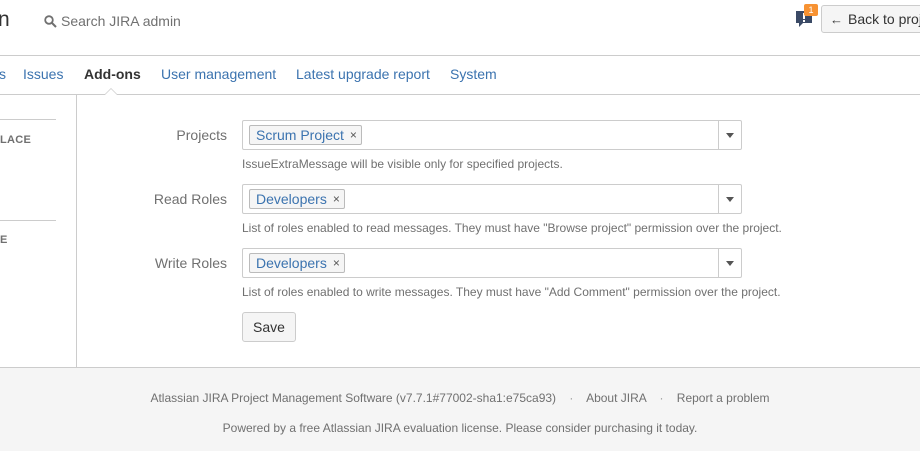 The image size is (920, 451). Describe the element at coordinates (492, 199) in the screenshot. I see `read-roles-select: Developers ×` at that location.